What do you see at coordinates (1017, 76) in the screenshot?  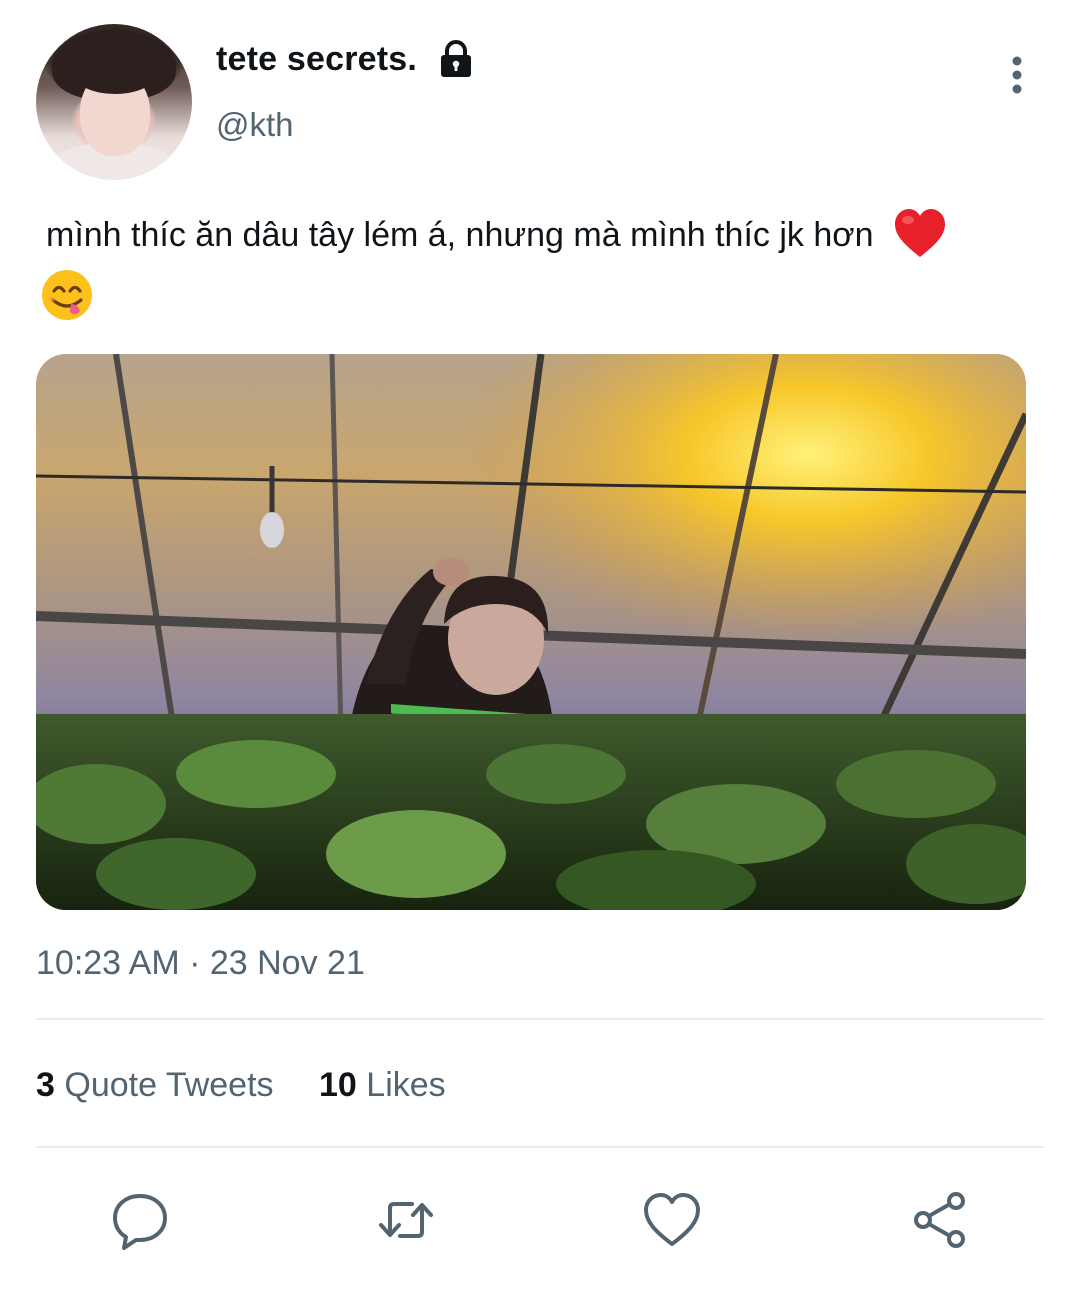 I see `more-options-icon` at bounding box center [1017, 76].